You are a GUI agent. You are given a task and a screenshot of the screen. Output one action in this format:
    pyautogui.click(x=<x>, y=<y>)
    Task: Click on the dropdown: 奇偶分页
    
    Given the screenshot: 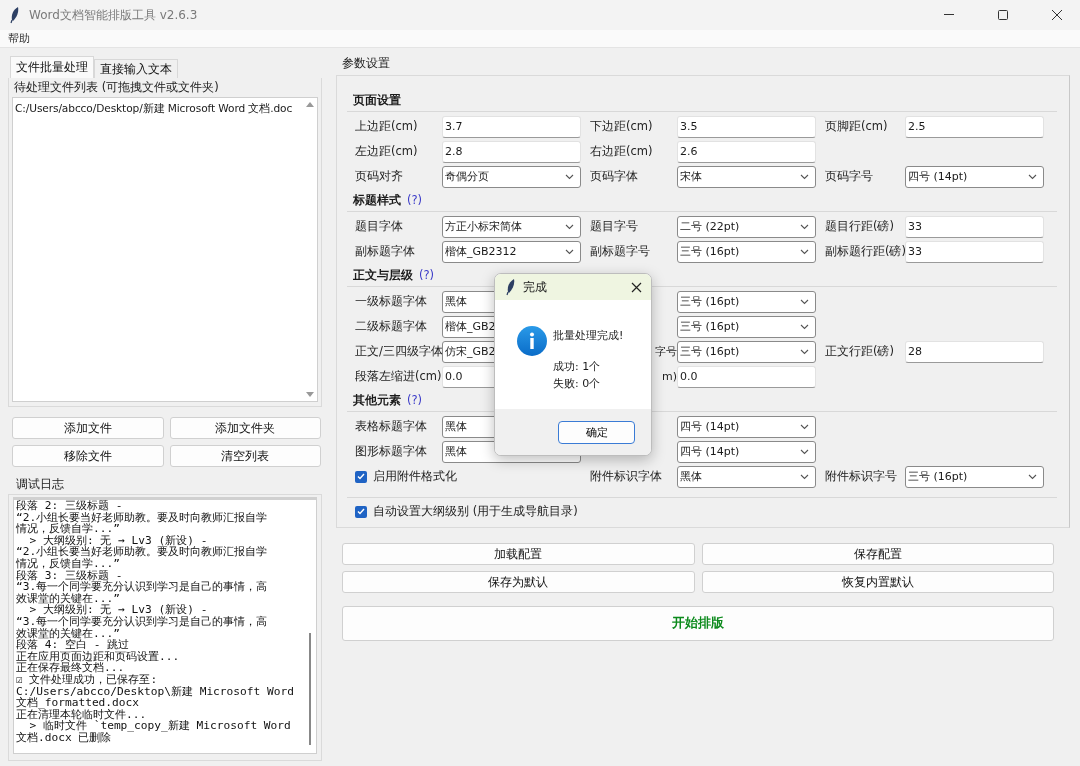 What is the action you would take?
    pyautogui.click(x=511, y=176)
    